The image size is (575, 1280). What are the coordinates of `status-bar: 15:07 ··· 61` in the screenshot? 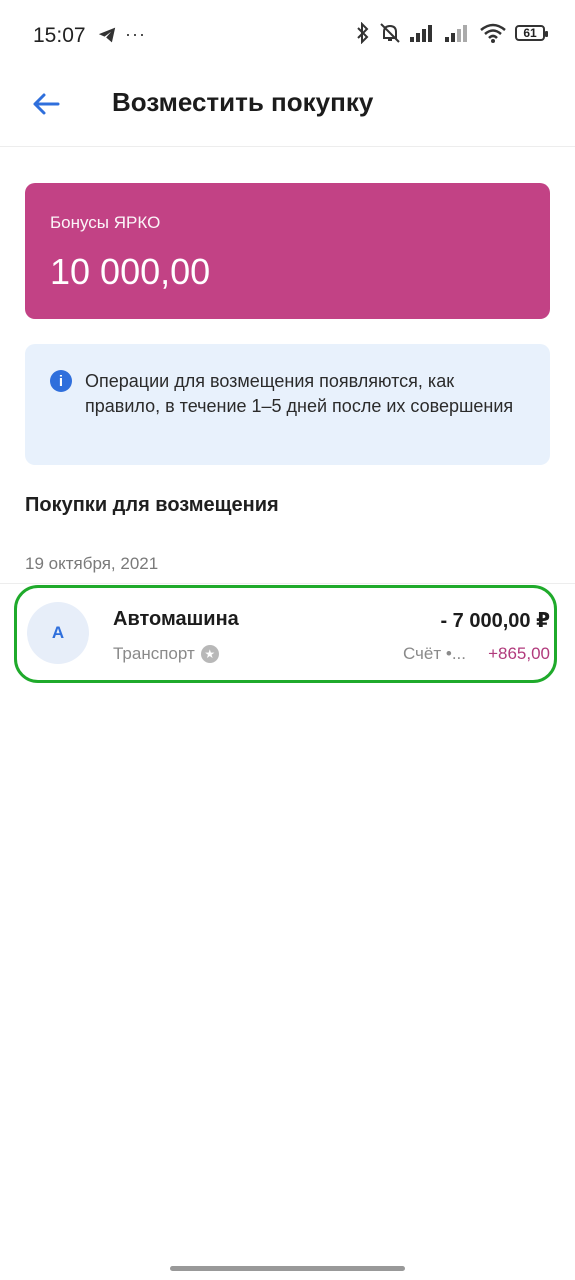 It's located at (287, 36).